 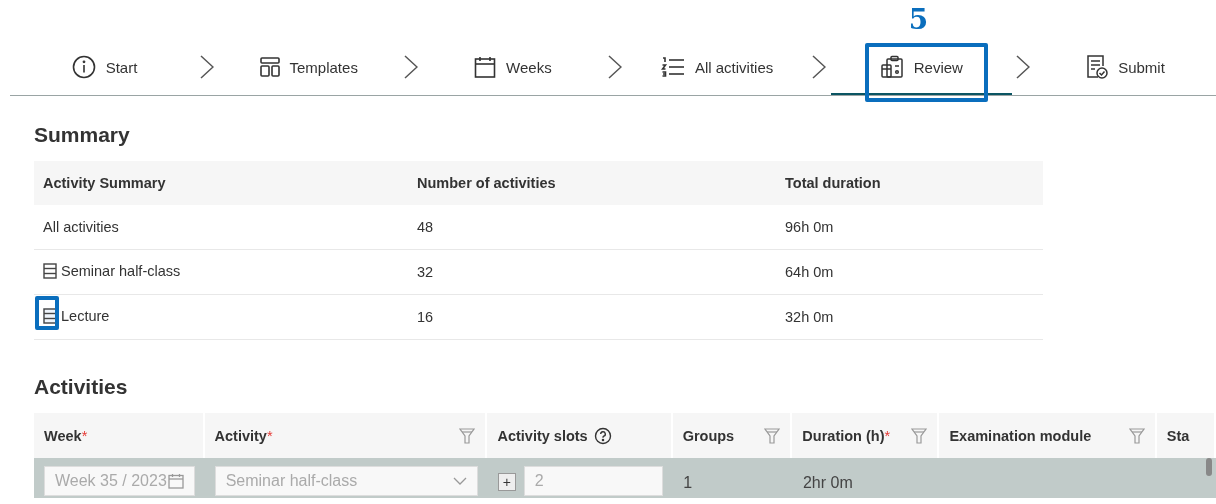 I want to click on column-header: Groups, so click(x=732, y=435).